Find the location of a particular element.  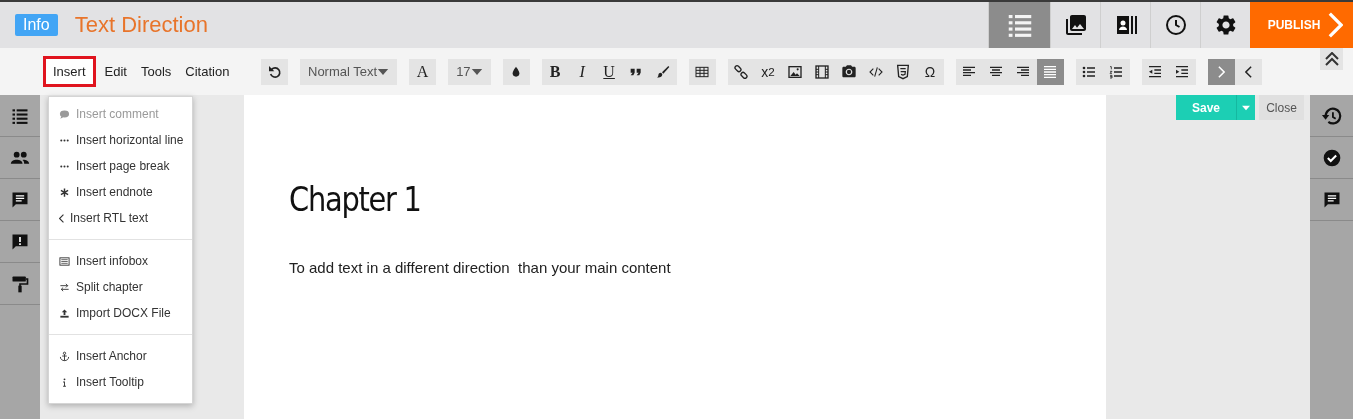

chevron-left-button is located at coordinates (1248, 71).